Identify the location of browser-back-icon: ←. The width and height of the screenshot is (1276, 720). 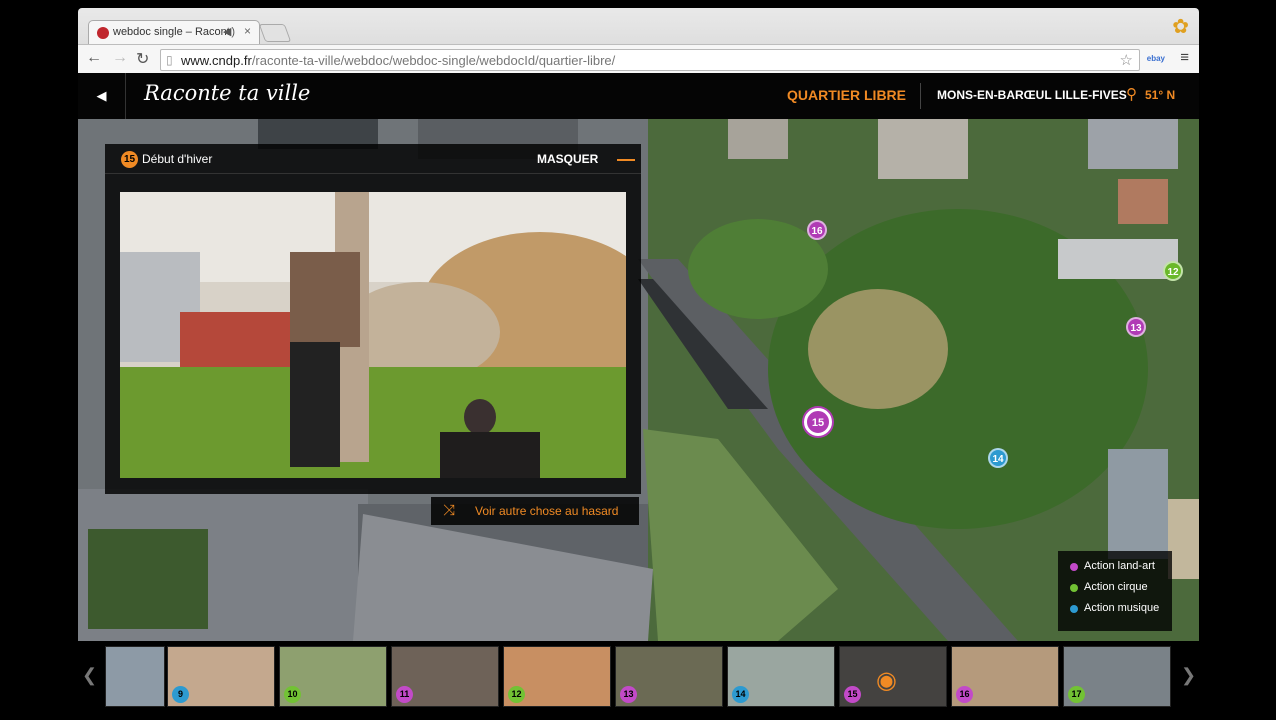
(94, 58).